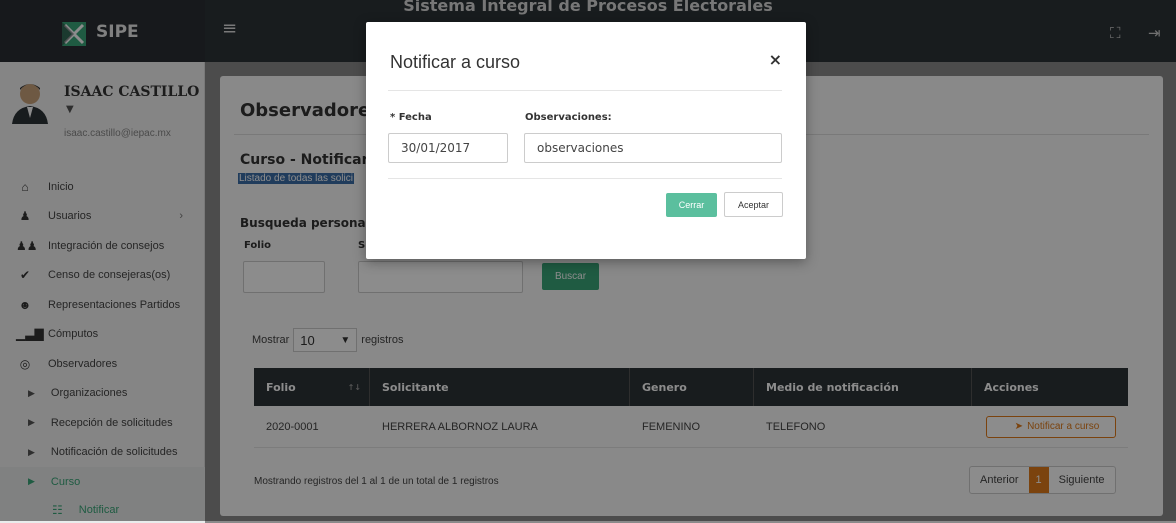 The width and height of the screenshot is (1176, 523). What do you see at coordinates (455, 62) in the screenshot?
I see `modal-title: Notificar a curso` at bounding box center [455, 62].